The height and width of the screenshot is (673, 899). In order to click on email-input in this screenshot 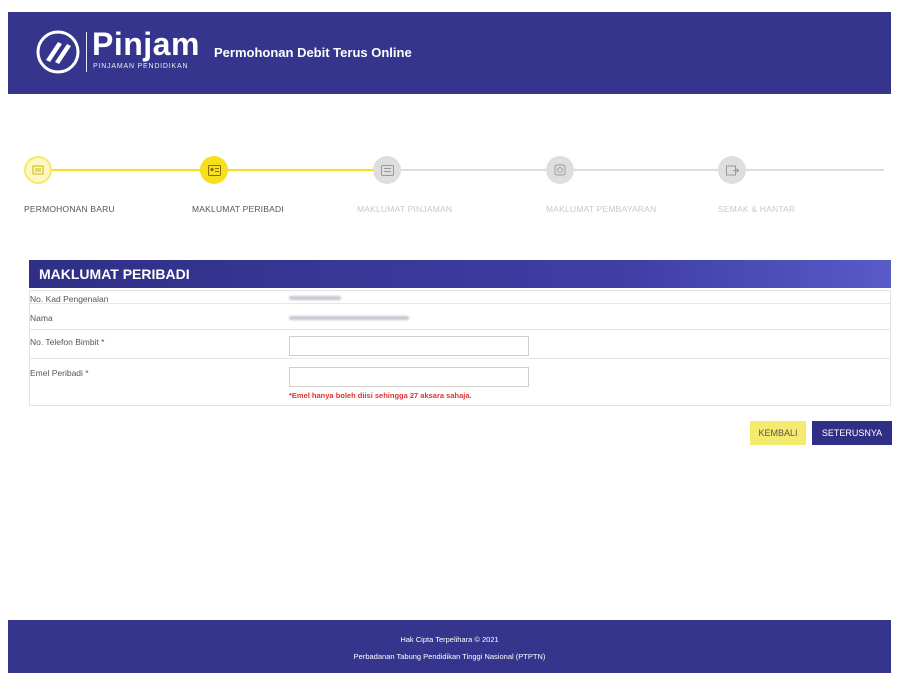, I will do `click(409, 377)`.